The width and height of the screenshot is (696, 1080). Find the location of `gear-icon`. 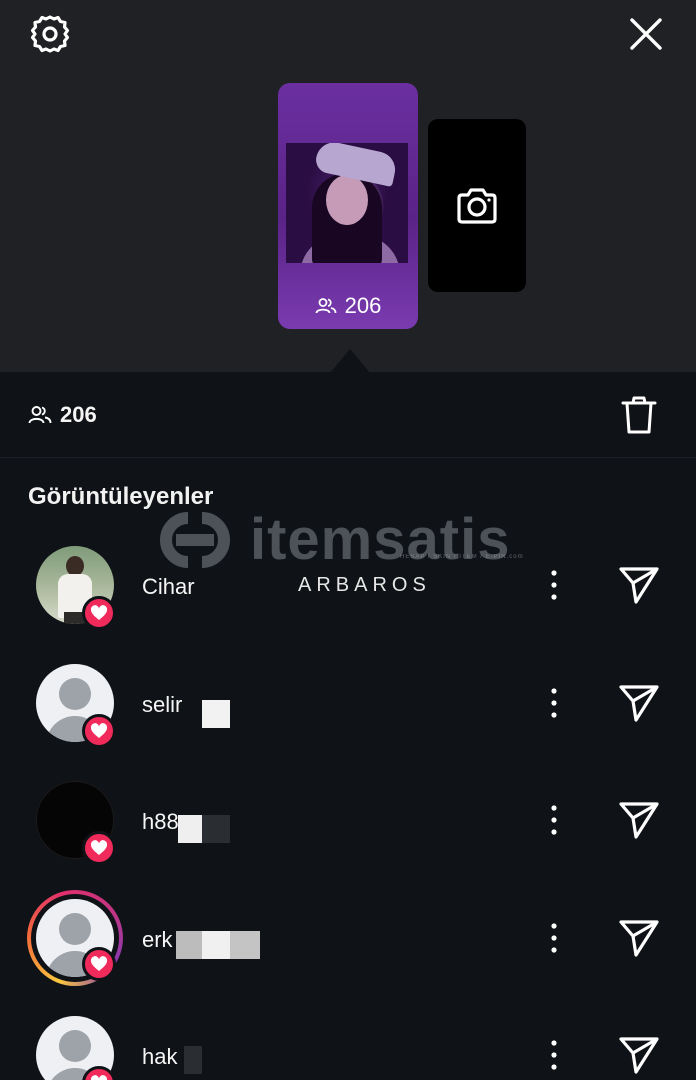

gear-icon is located at coordinates (50, 34).